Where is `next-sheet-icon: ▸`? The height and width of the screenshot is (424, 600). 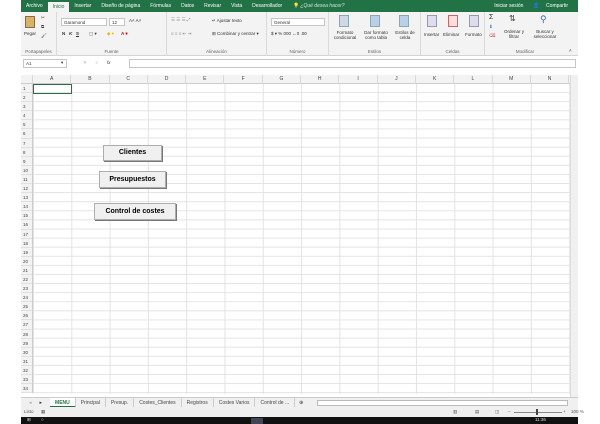
next-sheet-icon: ▸ is located at coordinates (45, 403).